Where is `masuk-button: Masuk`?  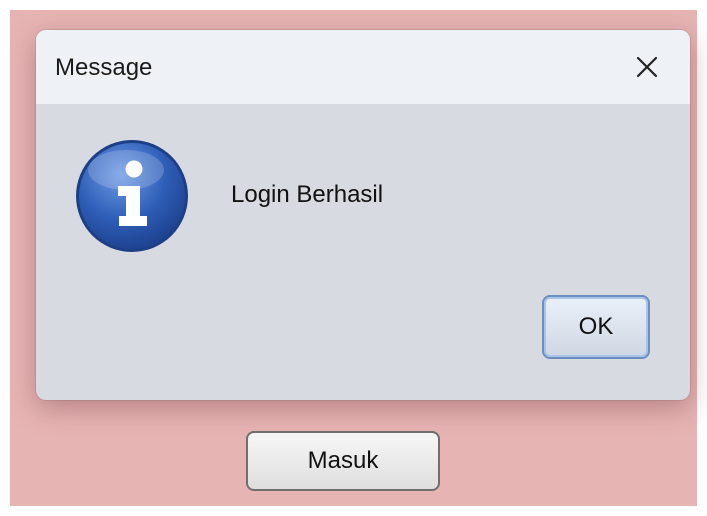 masuk-button: Masuk is located at coordinates (343, 461).